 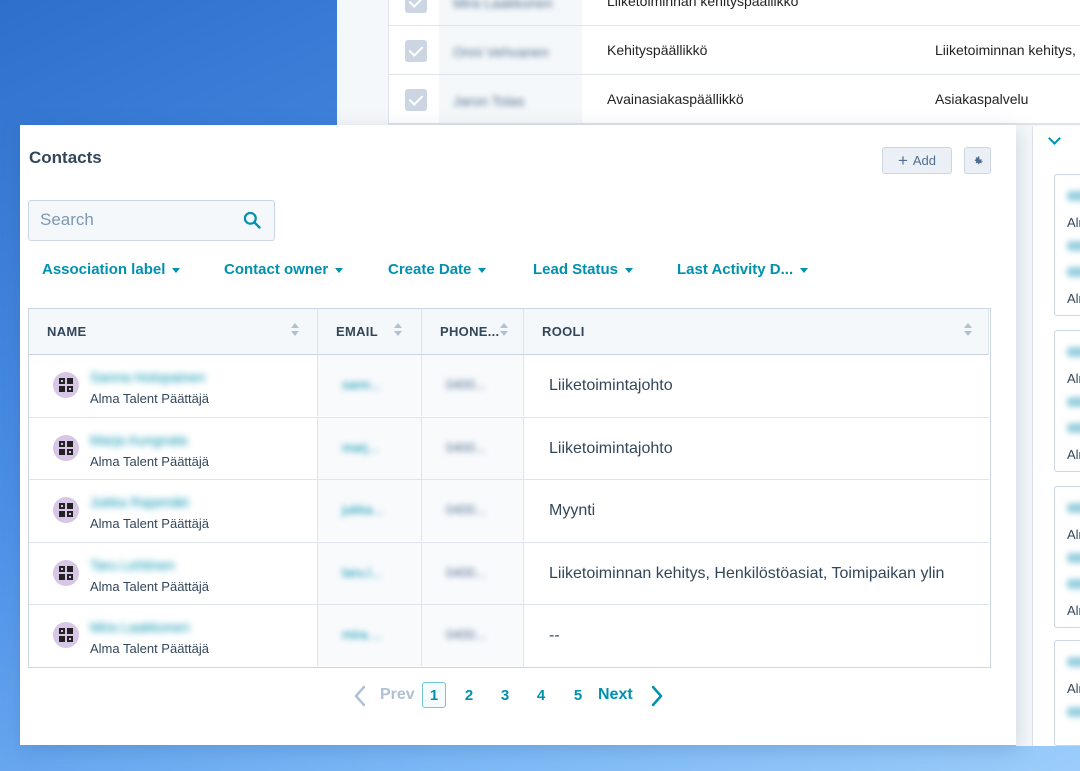 I want to click on pagination: Prev 1 2 3 4 5 Next, so click(x=518, y=696).